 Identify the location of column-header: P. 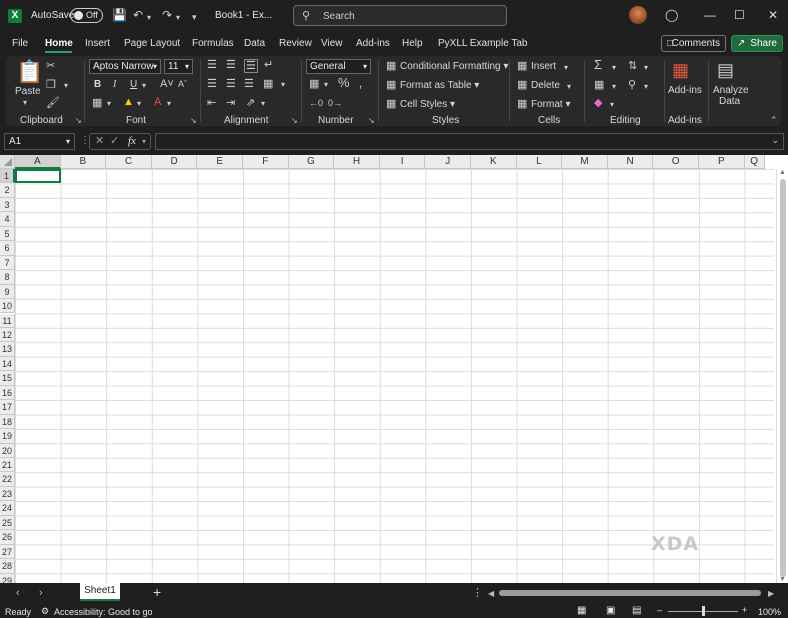
(722, 162).